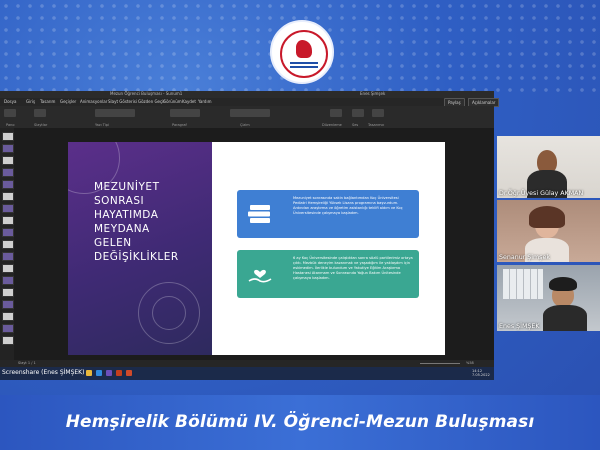 The image size is (600, 450). Describe the element at coordinates (548, 298) in the screenshot. I see `participant-tile: Enes ŞİMŞEK` at that location.